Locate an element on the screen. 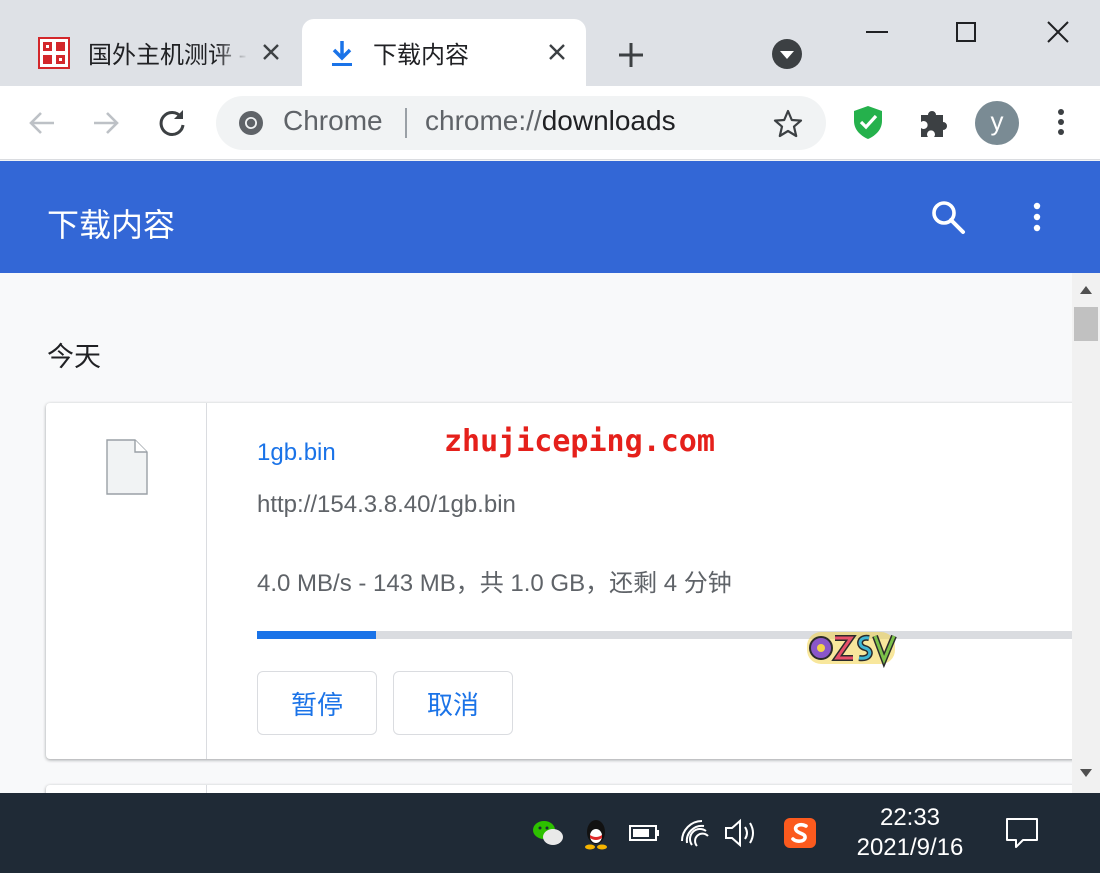 This screenshot has height=873, width=1100. qq-icon is located at coordinates (596, 833).